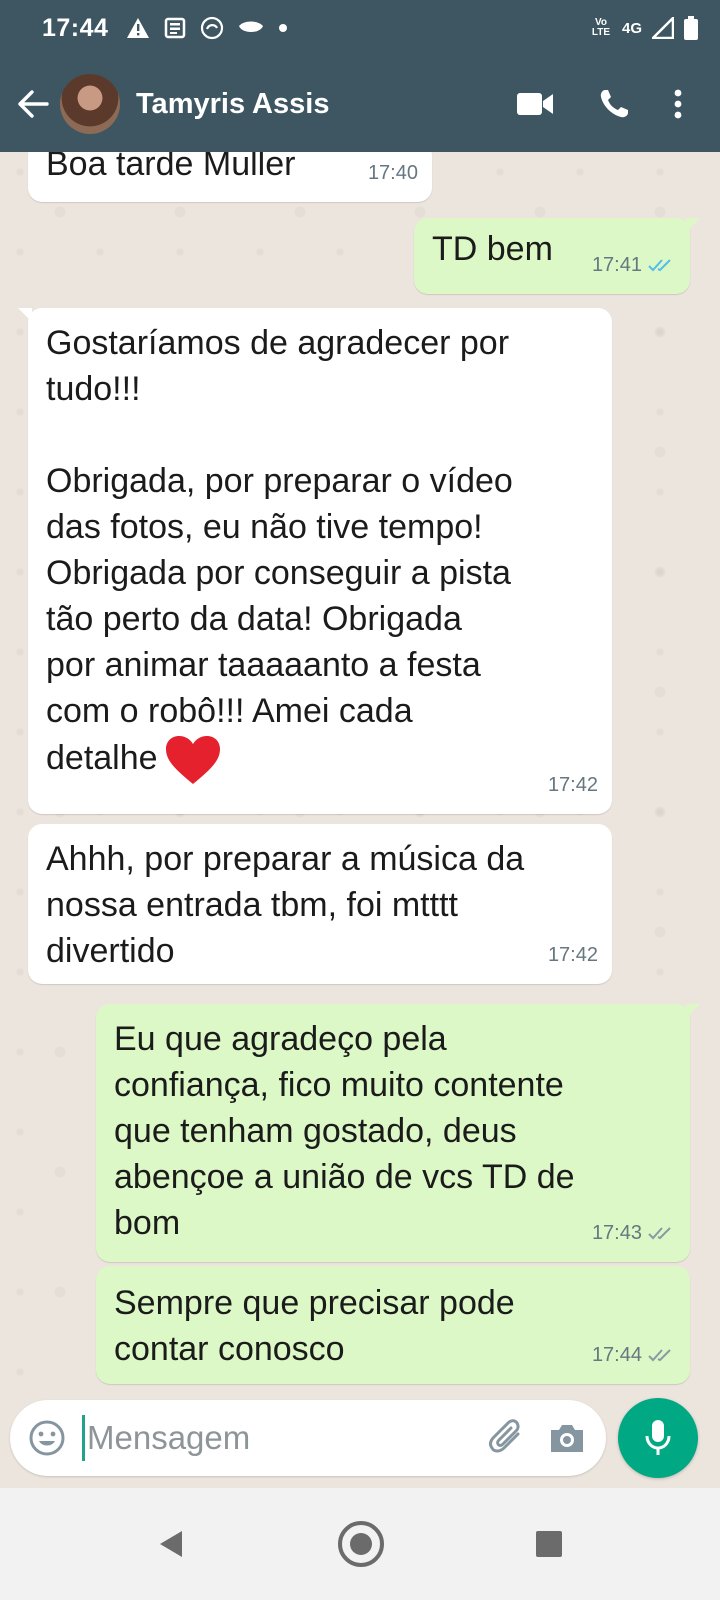 This screenshot has height=1600, width=720. I want to click on message-text: Sempre que precisar pode contar conosco, so click(314, 1326).